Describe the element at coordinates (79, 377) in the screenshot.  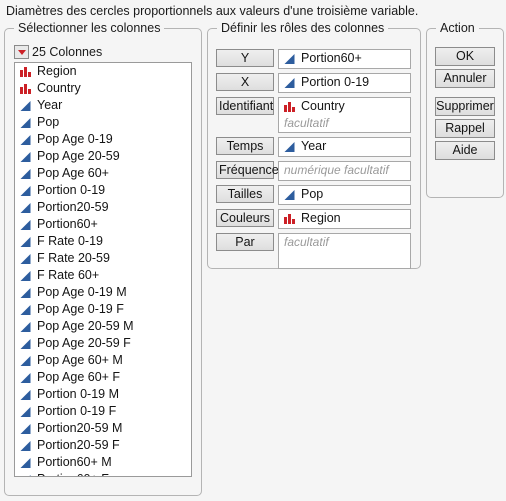
I see `column-list-item-label: Pop Age 60+ F` at that location.